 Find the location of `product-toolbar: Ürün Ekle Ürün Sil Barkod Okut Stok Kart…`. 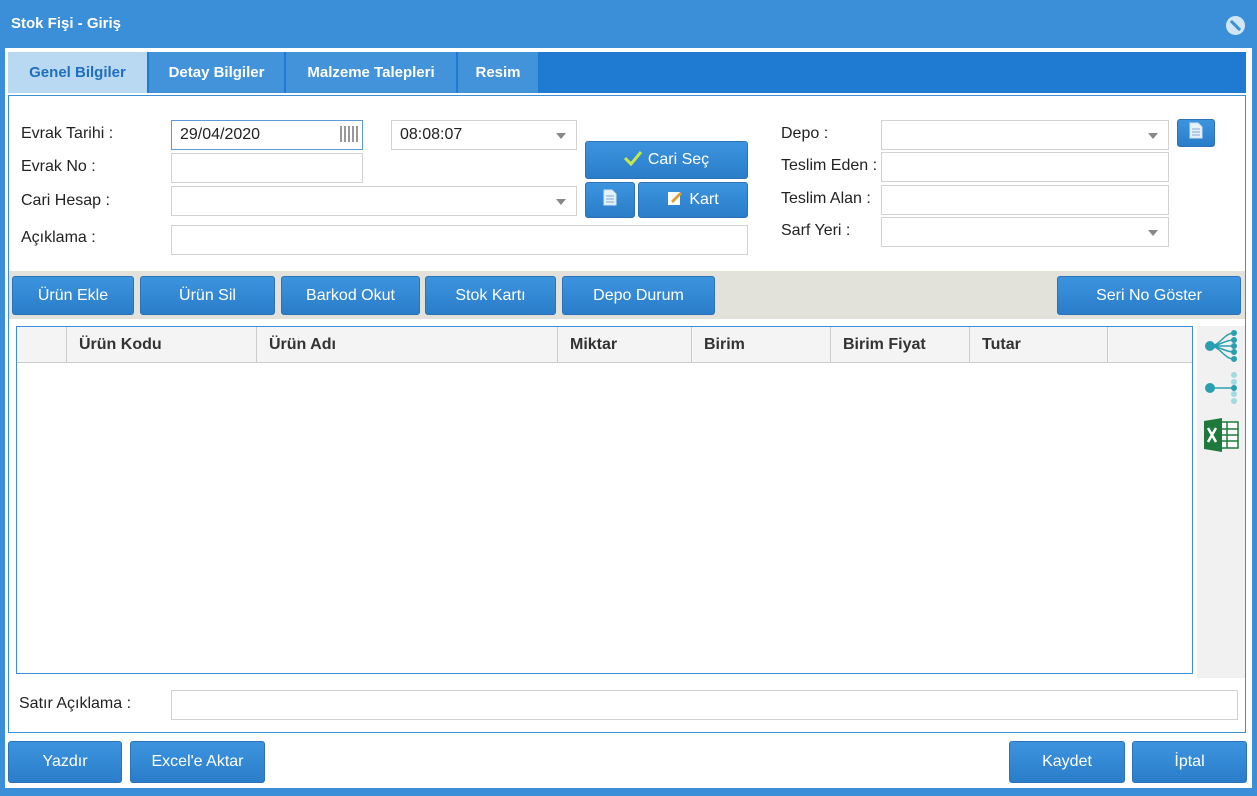

product-toolbar: Ürün Ekle Ürün Sil Barkod Okut Stok Kart… is located at coordinates (627, 295).